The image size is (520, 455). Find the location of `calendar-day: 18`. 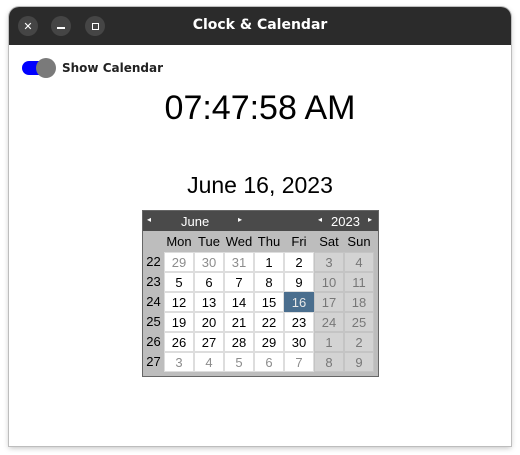

calendar-day: 18 is located at coordinates (359, 302).